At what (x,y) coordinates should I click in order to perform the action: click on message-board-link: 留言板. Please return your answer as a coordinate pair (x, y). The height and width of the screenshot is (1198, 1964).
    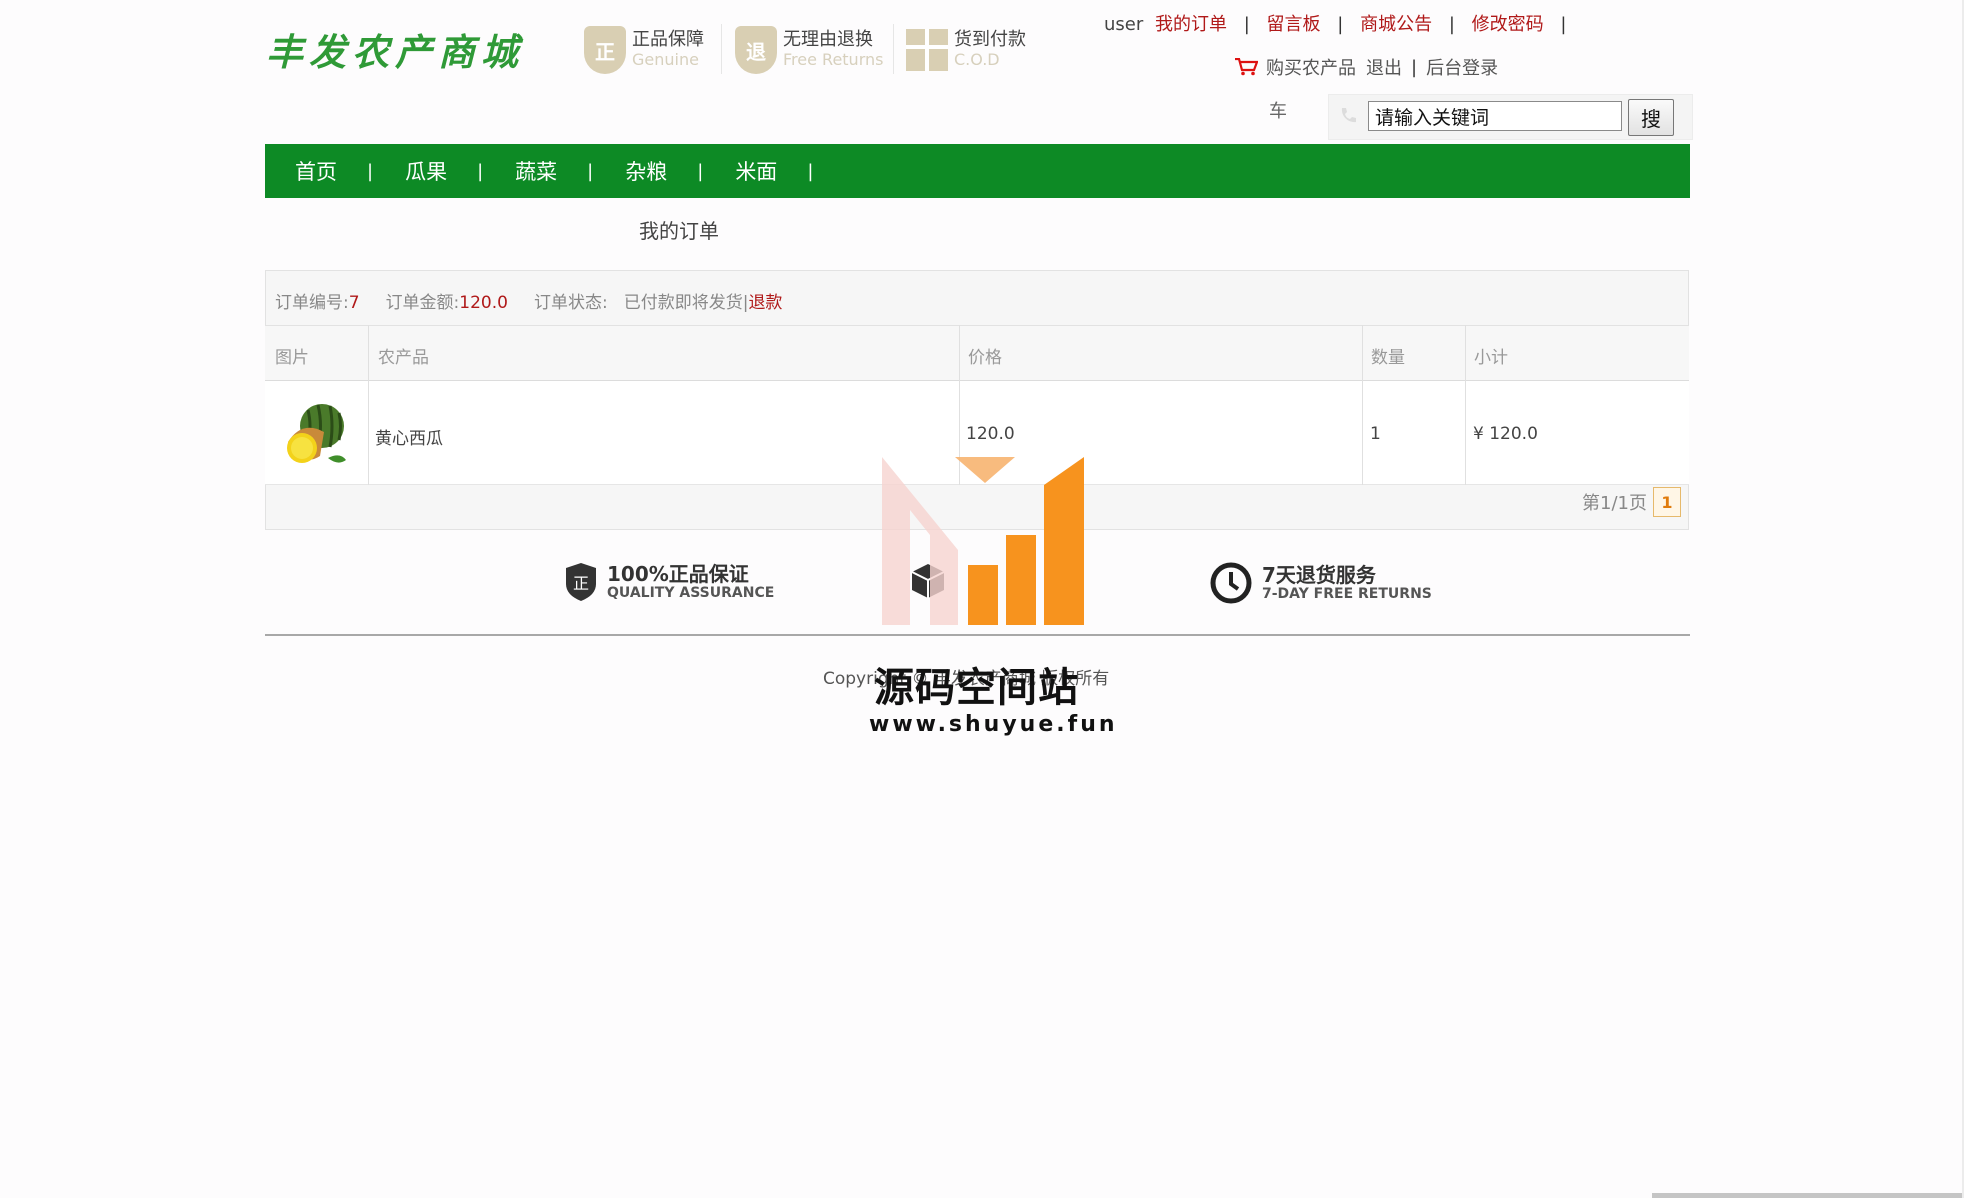
    Looking at the image, I should click on (1294, 24).